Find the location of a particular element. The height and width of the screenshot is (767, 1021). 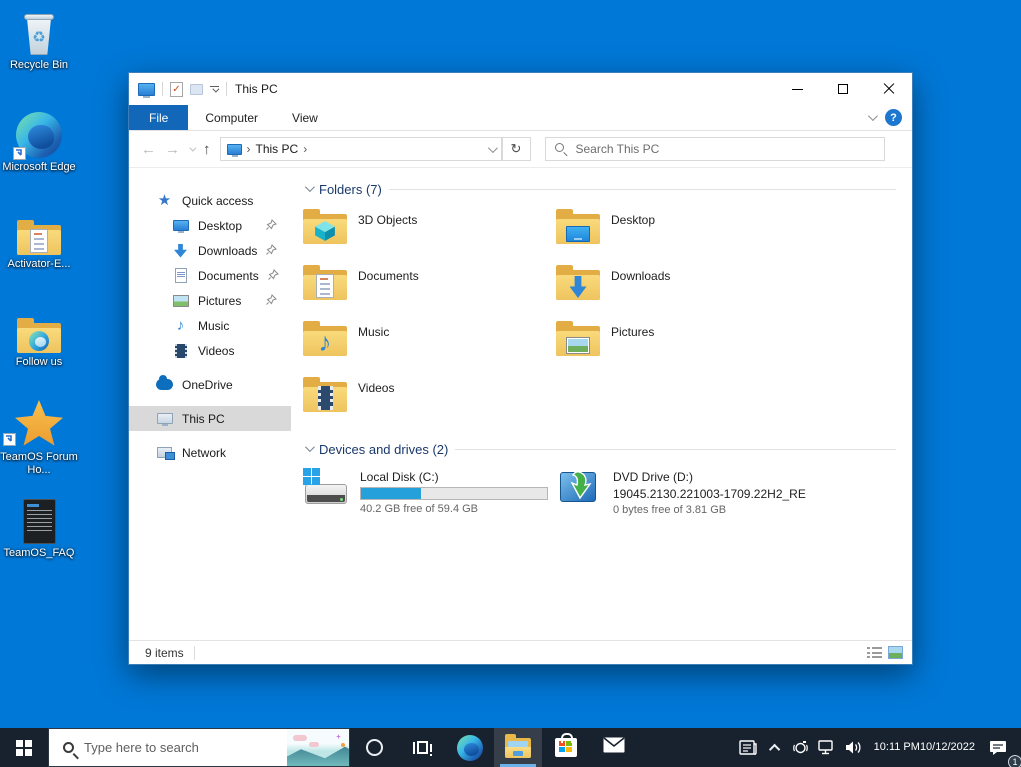

quick-access-toolbar: ✓ is located at coordinates (182, 89).